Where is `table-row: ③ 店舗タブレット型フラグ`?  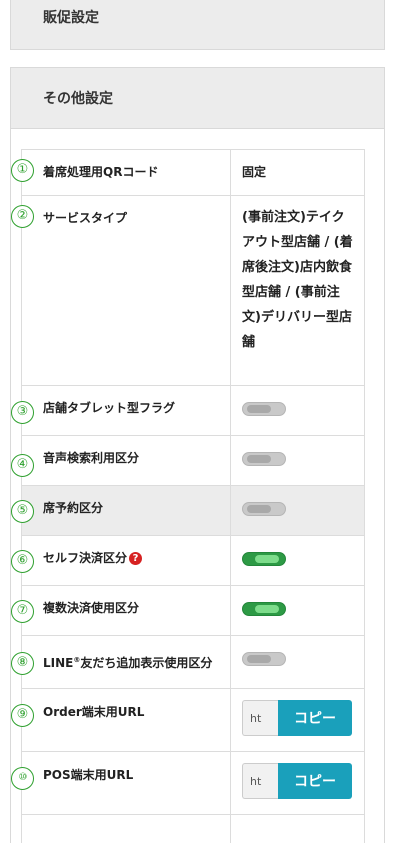 table-row: ③ 店舗タブレット型フラグ is located at coordinates (188, 410).